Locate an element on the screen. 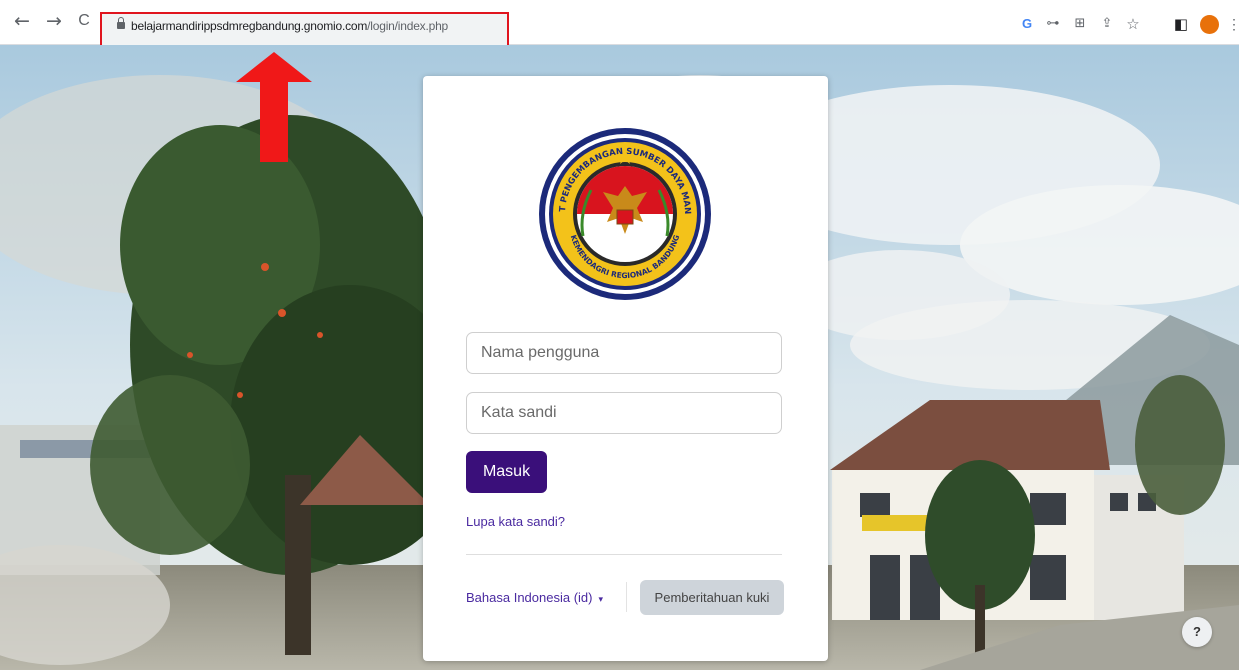  back-arrow-icon: ← is located at coordinates (22, 21).